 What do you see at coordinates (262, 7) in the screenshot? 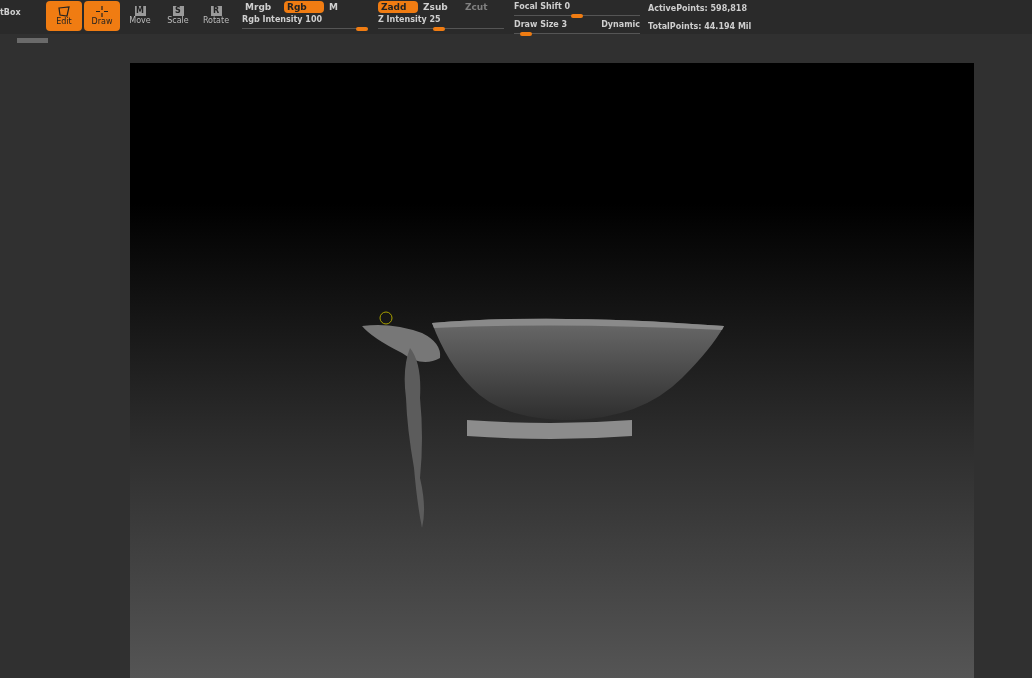
I see `mode-toggle: Mrgb` at bounding box center [262, 7].